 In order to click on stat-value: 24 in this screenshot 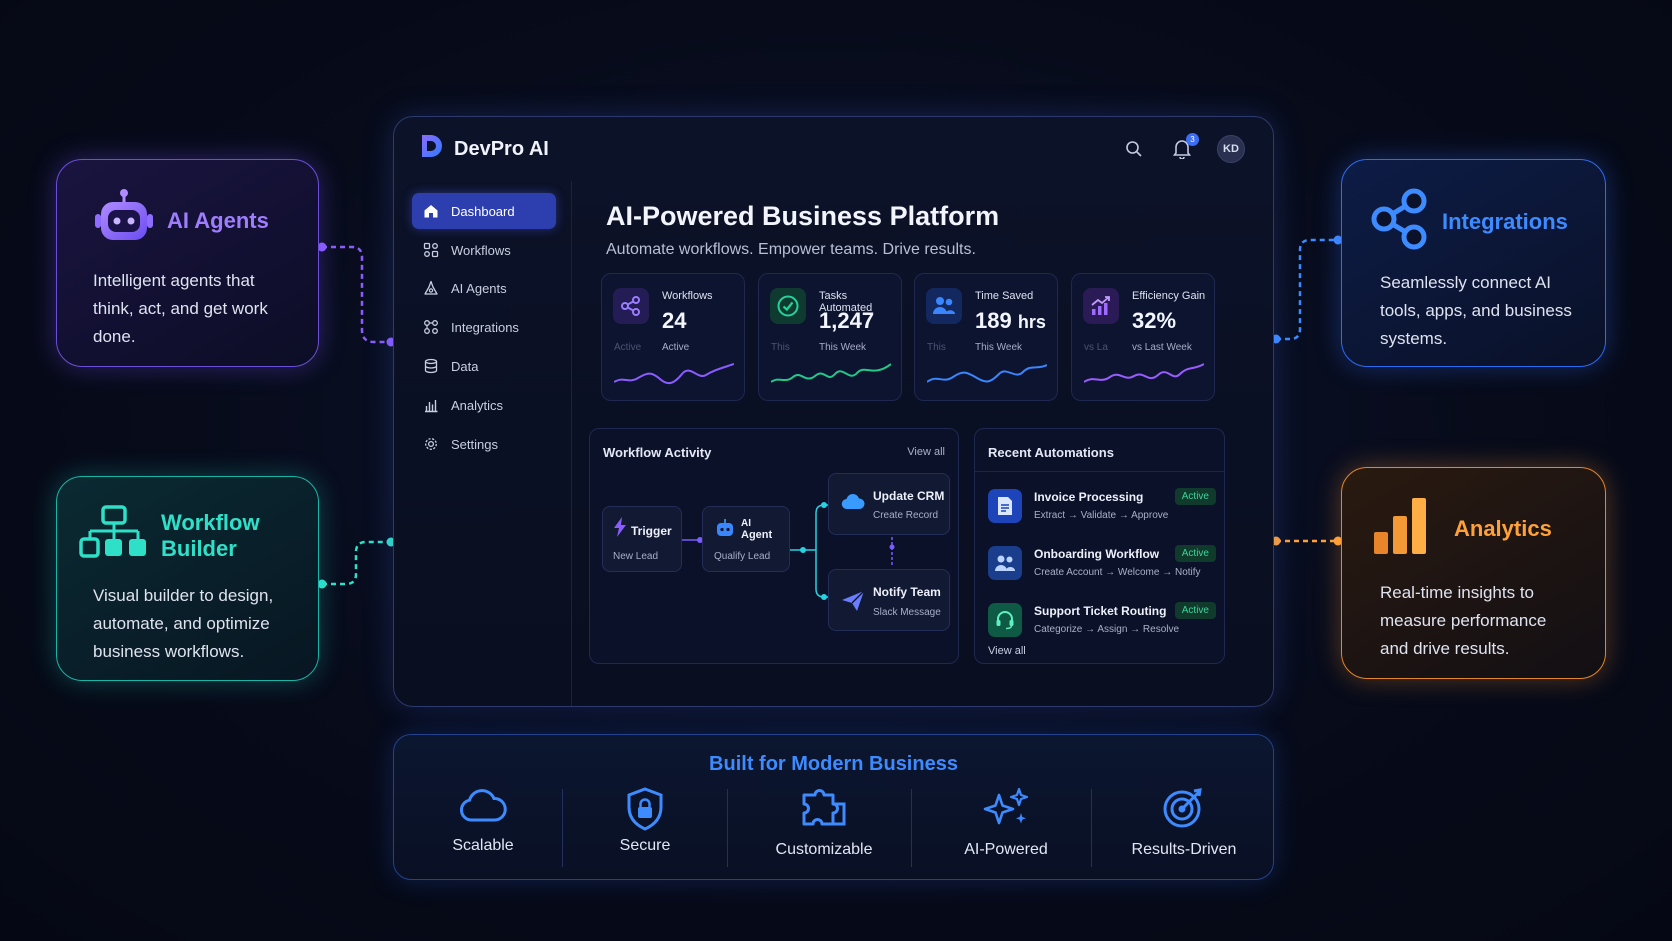, I will do `click(674, 320)`.